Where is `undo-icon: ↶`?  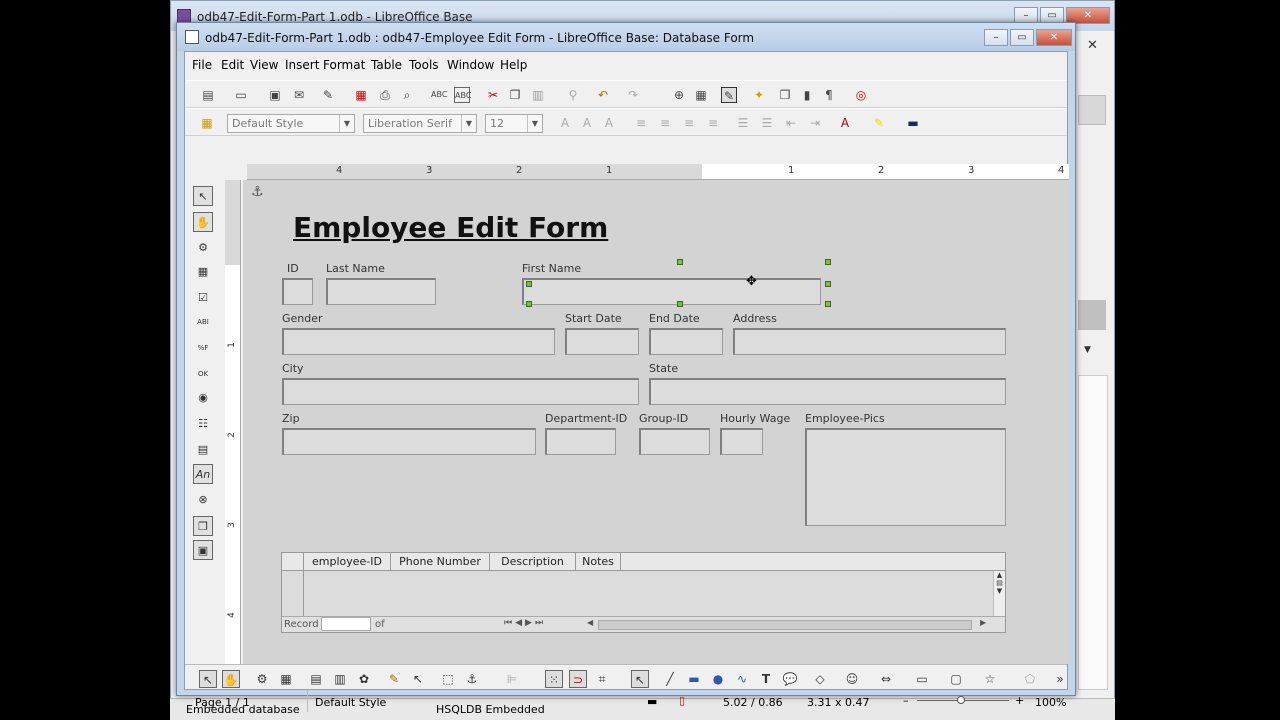
undo-icon: ↶ is located at coordinates (603, 95).